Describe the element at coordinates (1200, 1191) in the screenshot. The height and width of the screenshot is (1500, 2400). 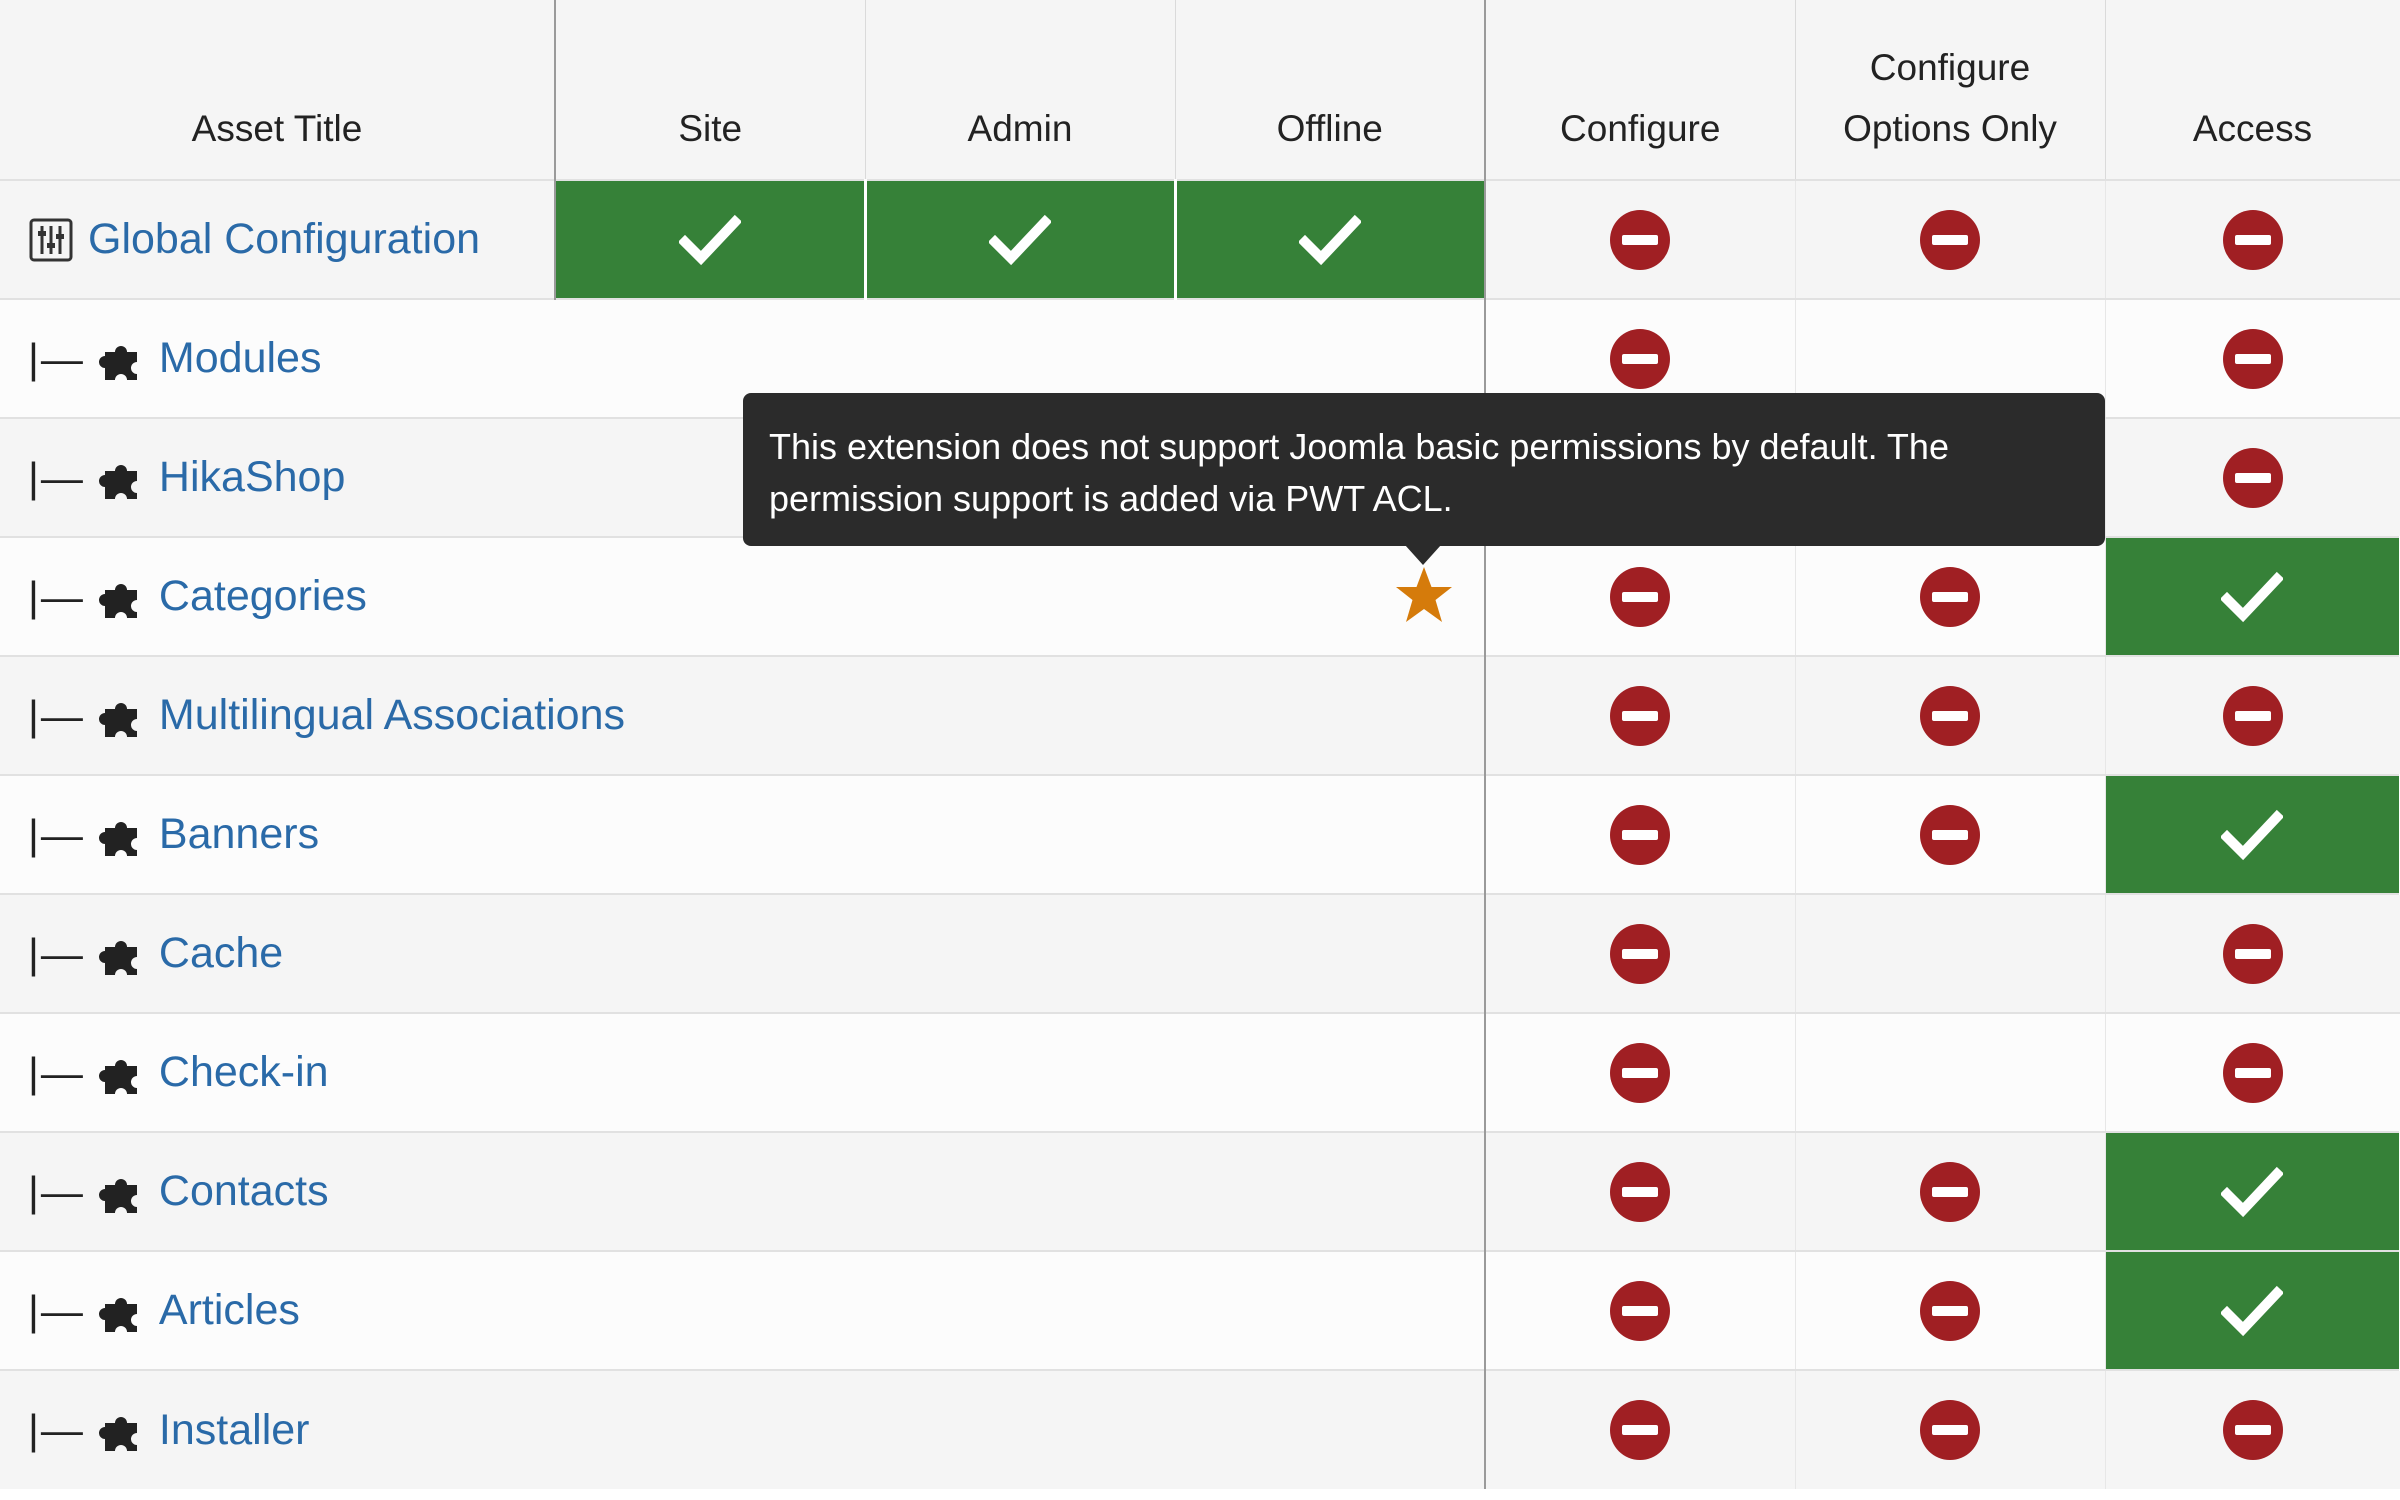
I see `table-row: |— Contacts` at that location.